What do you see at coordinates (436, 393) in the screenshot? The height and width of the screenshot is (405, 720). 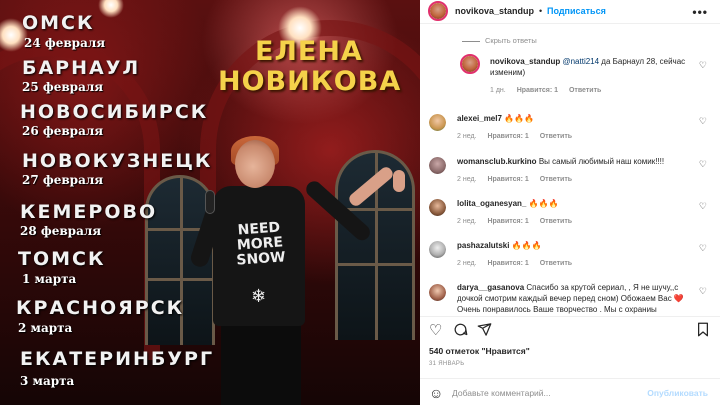 I see `emoji-smile-icon: ☺` at bounding box center [436, 393].